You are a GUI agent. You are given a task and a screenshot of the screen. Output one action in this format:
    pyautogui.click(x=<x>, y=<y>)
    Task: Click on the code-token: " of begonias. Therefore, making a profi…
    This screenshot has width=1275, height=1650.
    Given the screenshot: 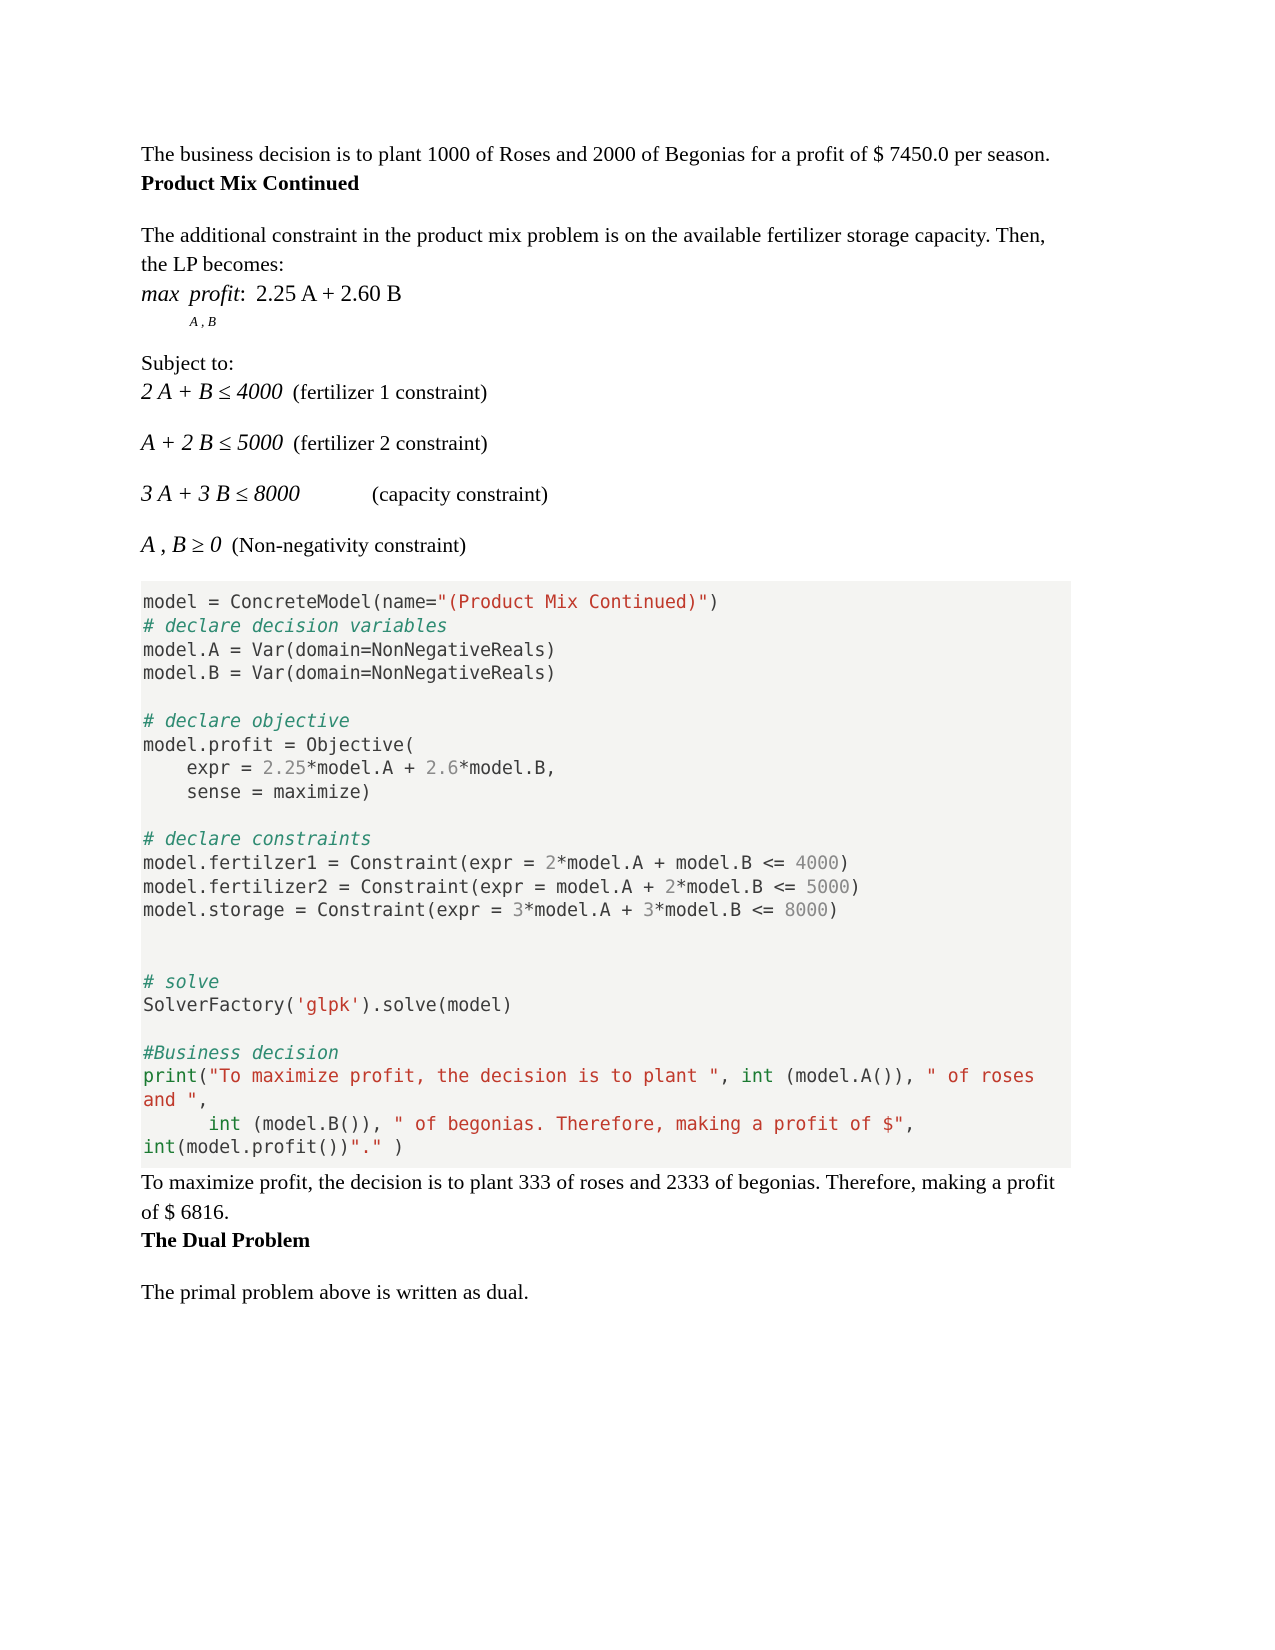 What is the action you would take?
    pyautogui.click(x=649, y=1124)
    